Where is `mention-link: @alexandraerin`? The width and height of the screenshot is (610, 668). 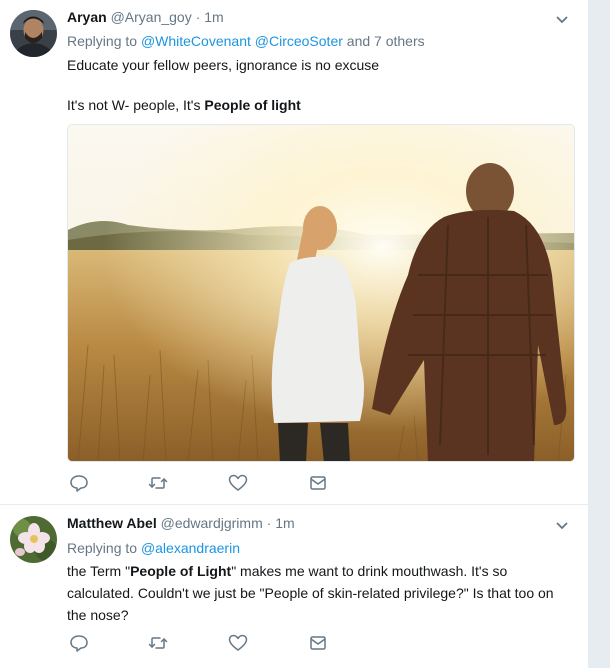 mention-link: @alexandraerin is located at coordinates (190, 548).